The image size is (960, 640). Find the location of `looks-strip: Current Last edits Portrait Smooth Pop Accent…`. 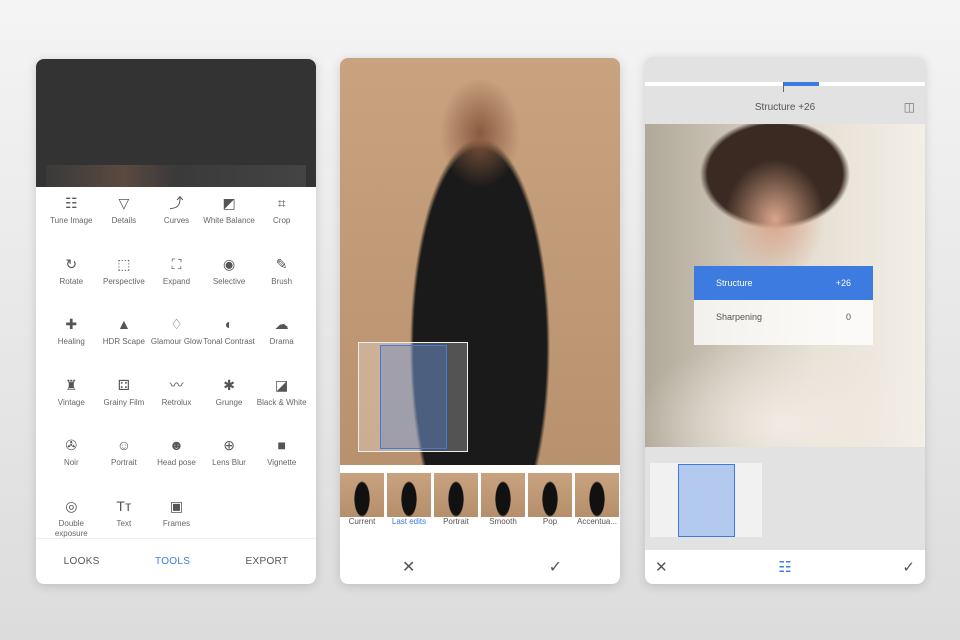

looks-strip: Current Last edits Portrait Smooth Pop Accent… is located at coordinates (480, 499).